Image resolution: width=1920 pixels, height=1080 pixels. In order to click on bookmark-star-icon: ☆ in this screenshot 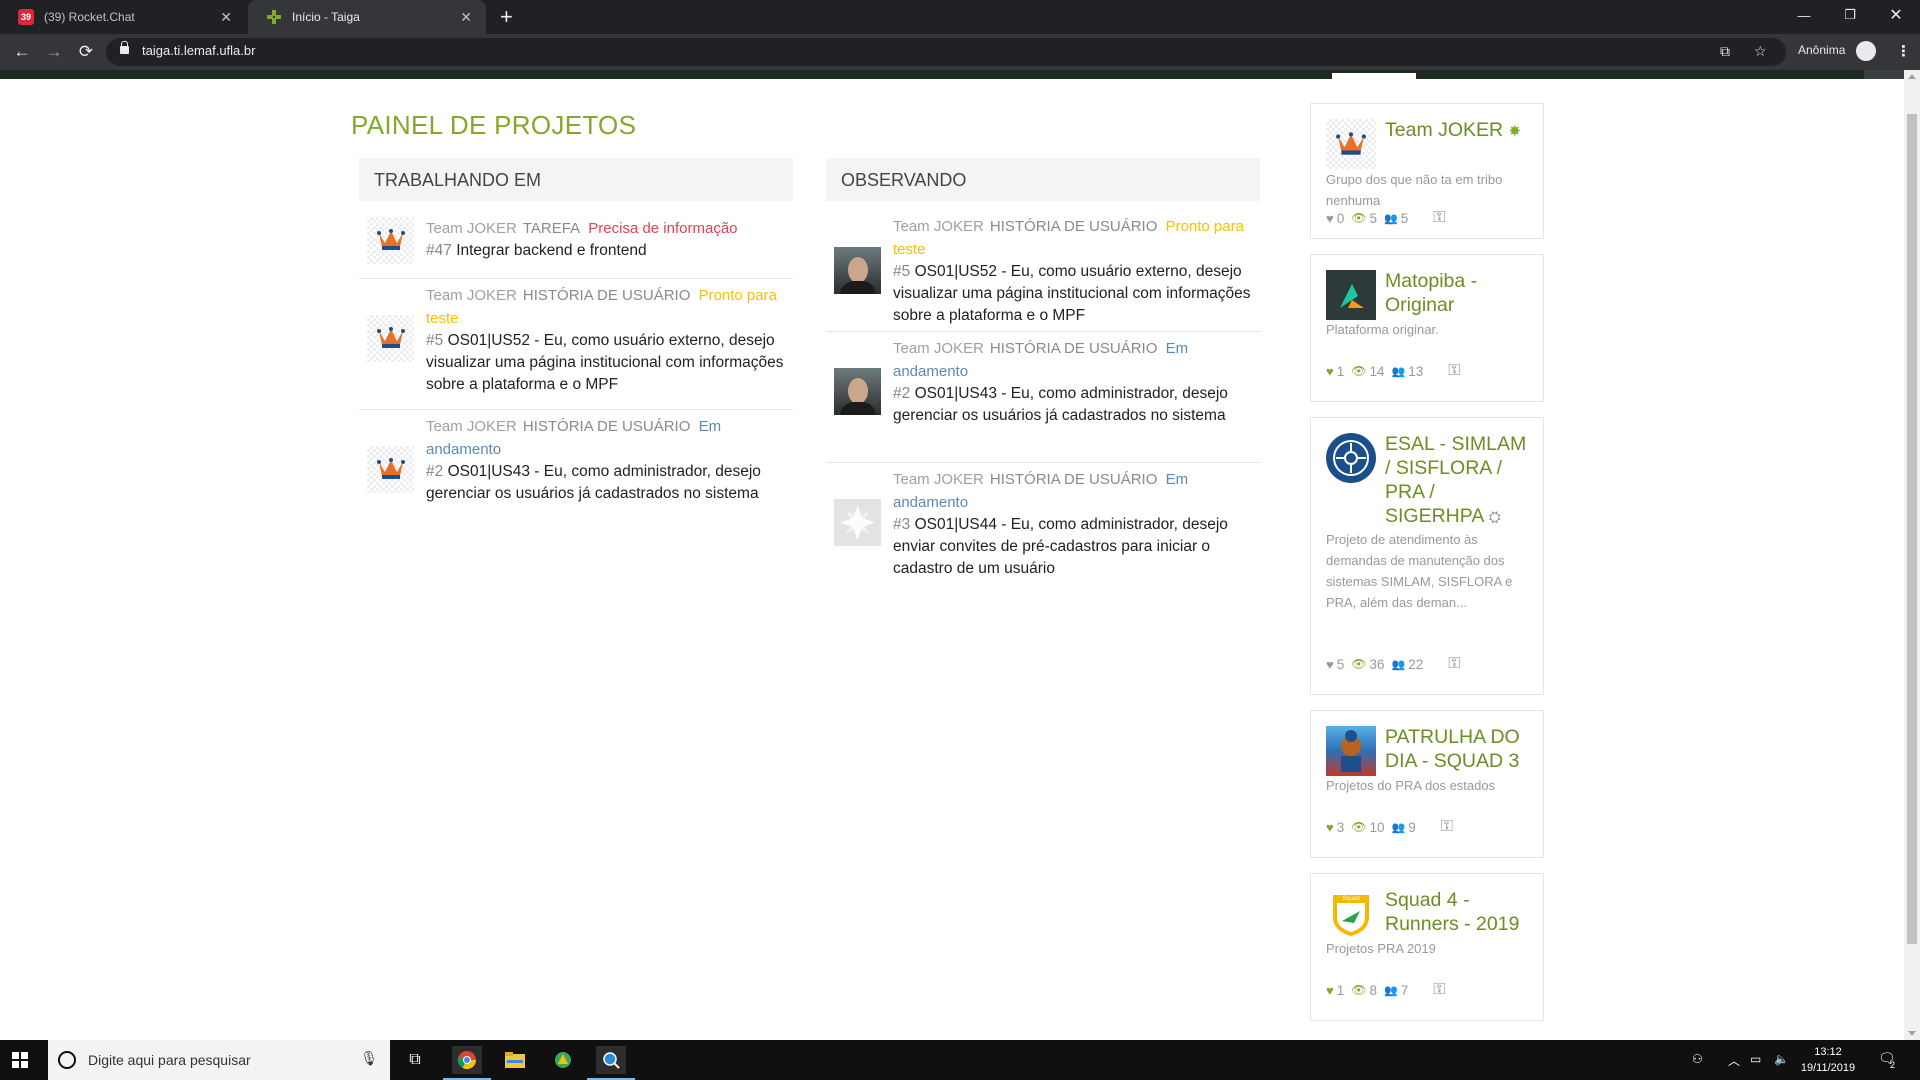, I will do `click(1760, 51)`.